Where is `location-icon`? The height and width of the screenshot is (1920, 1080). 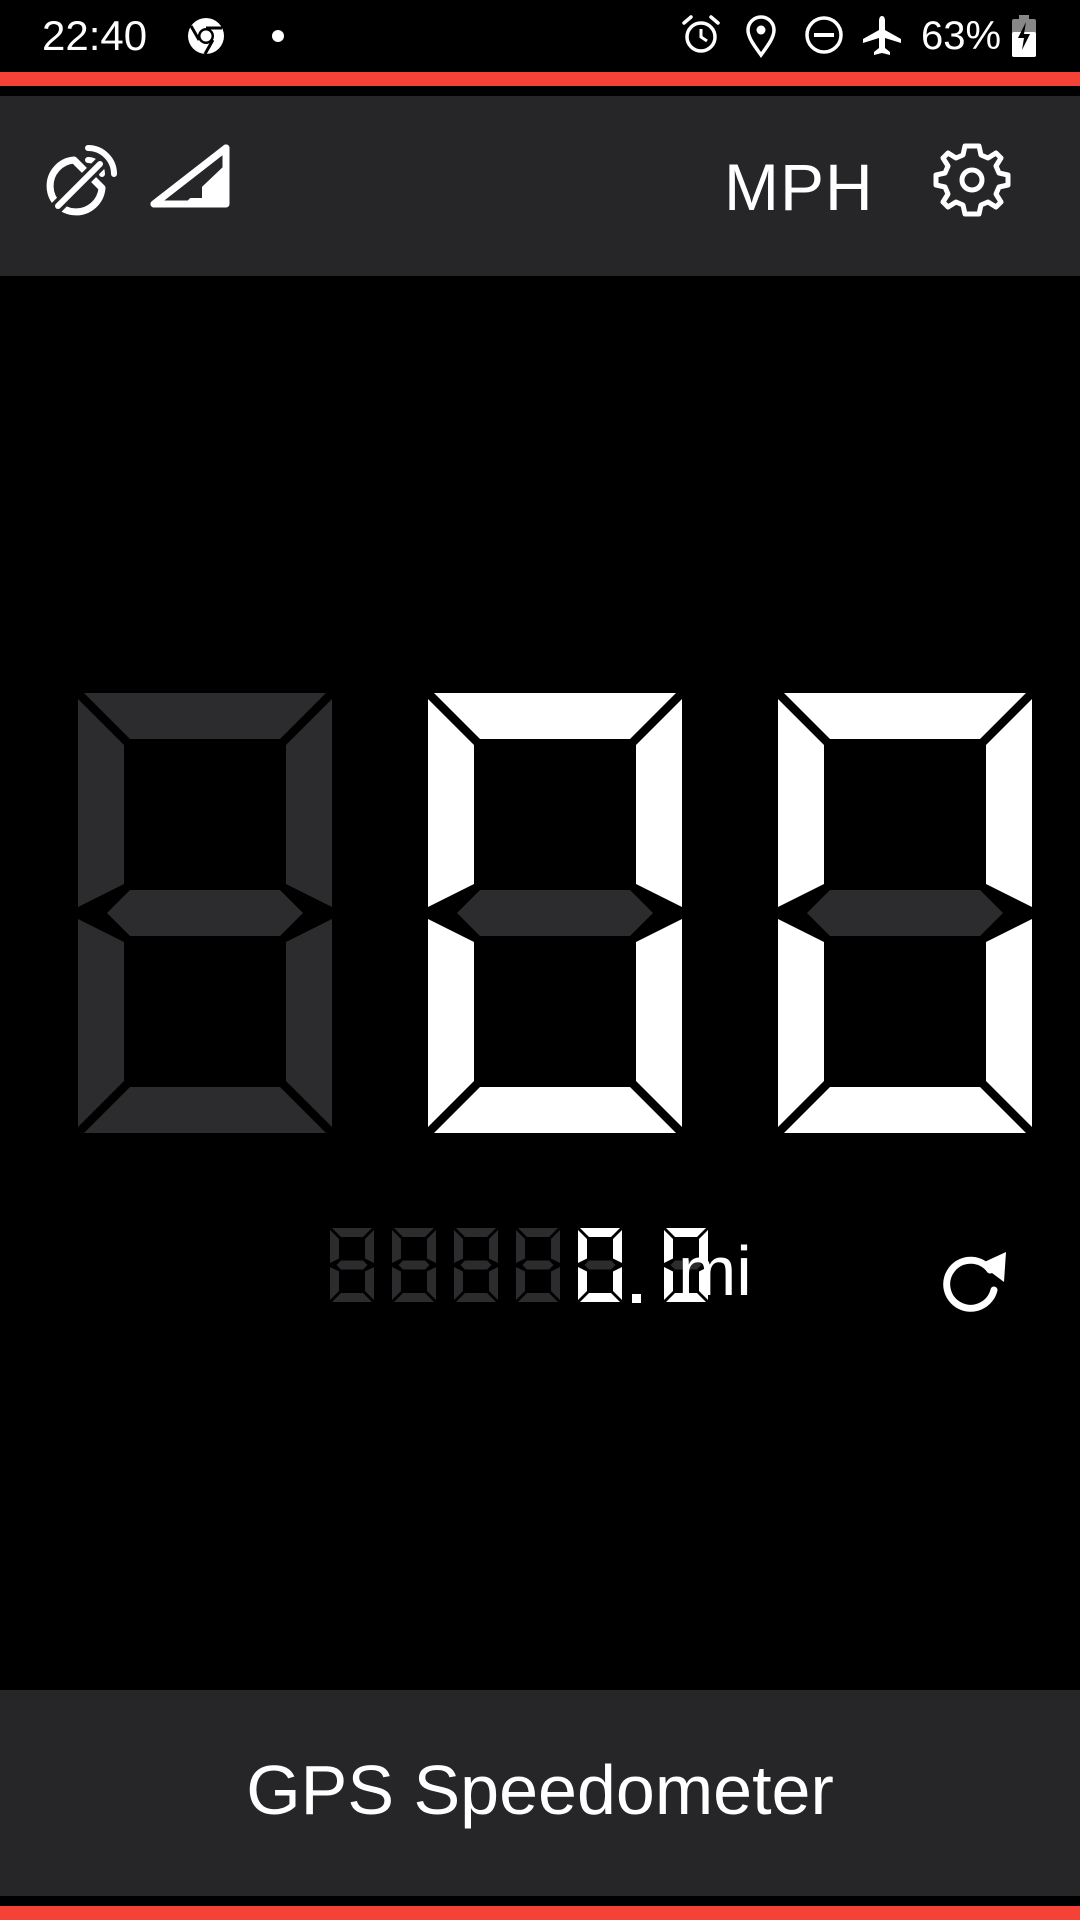 location-icon is located at coordinates (761, 36).